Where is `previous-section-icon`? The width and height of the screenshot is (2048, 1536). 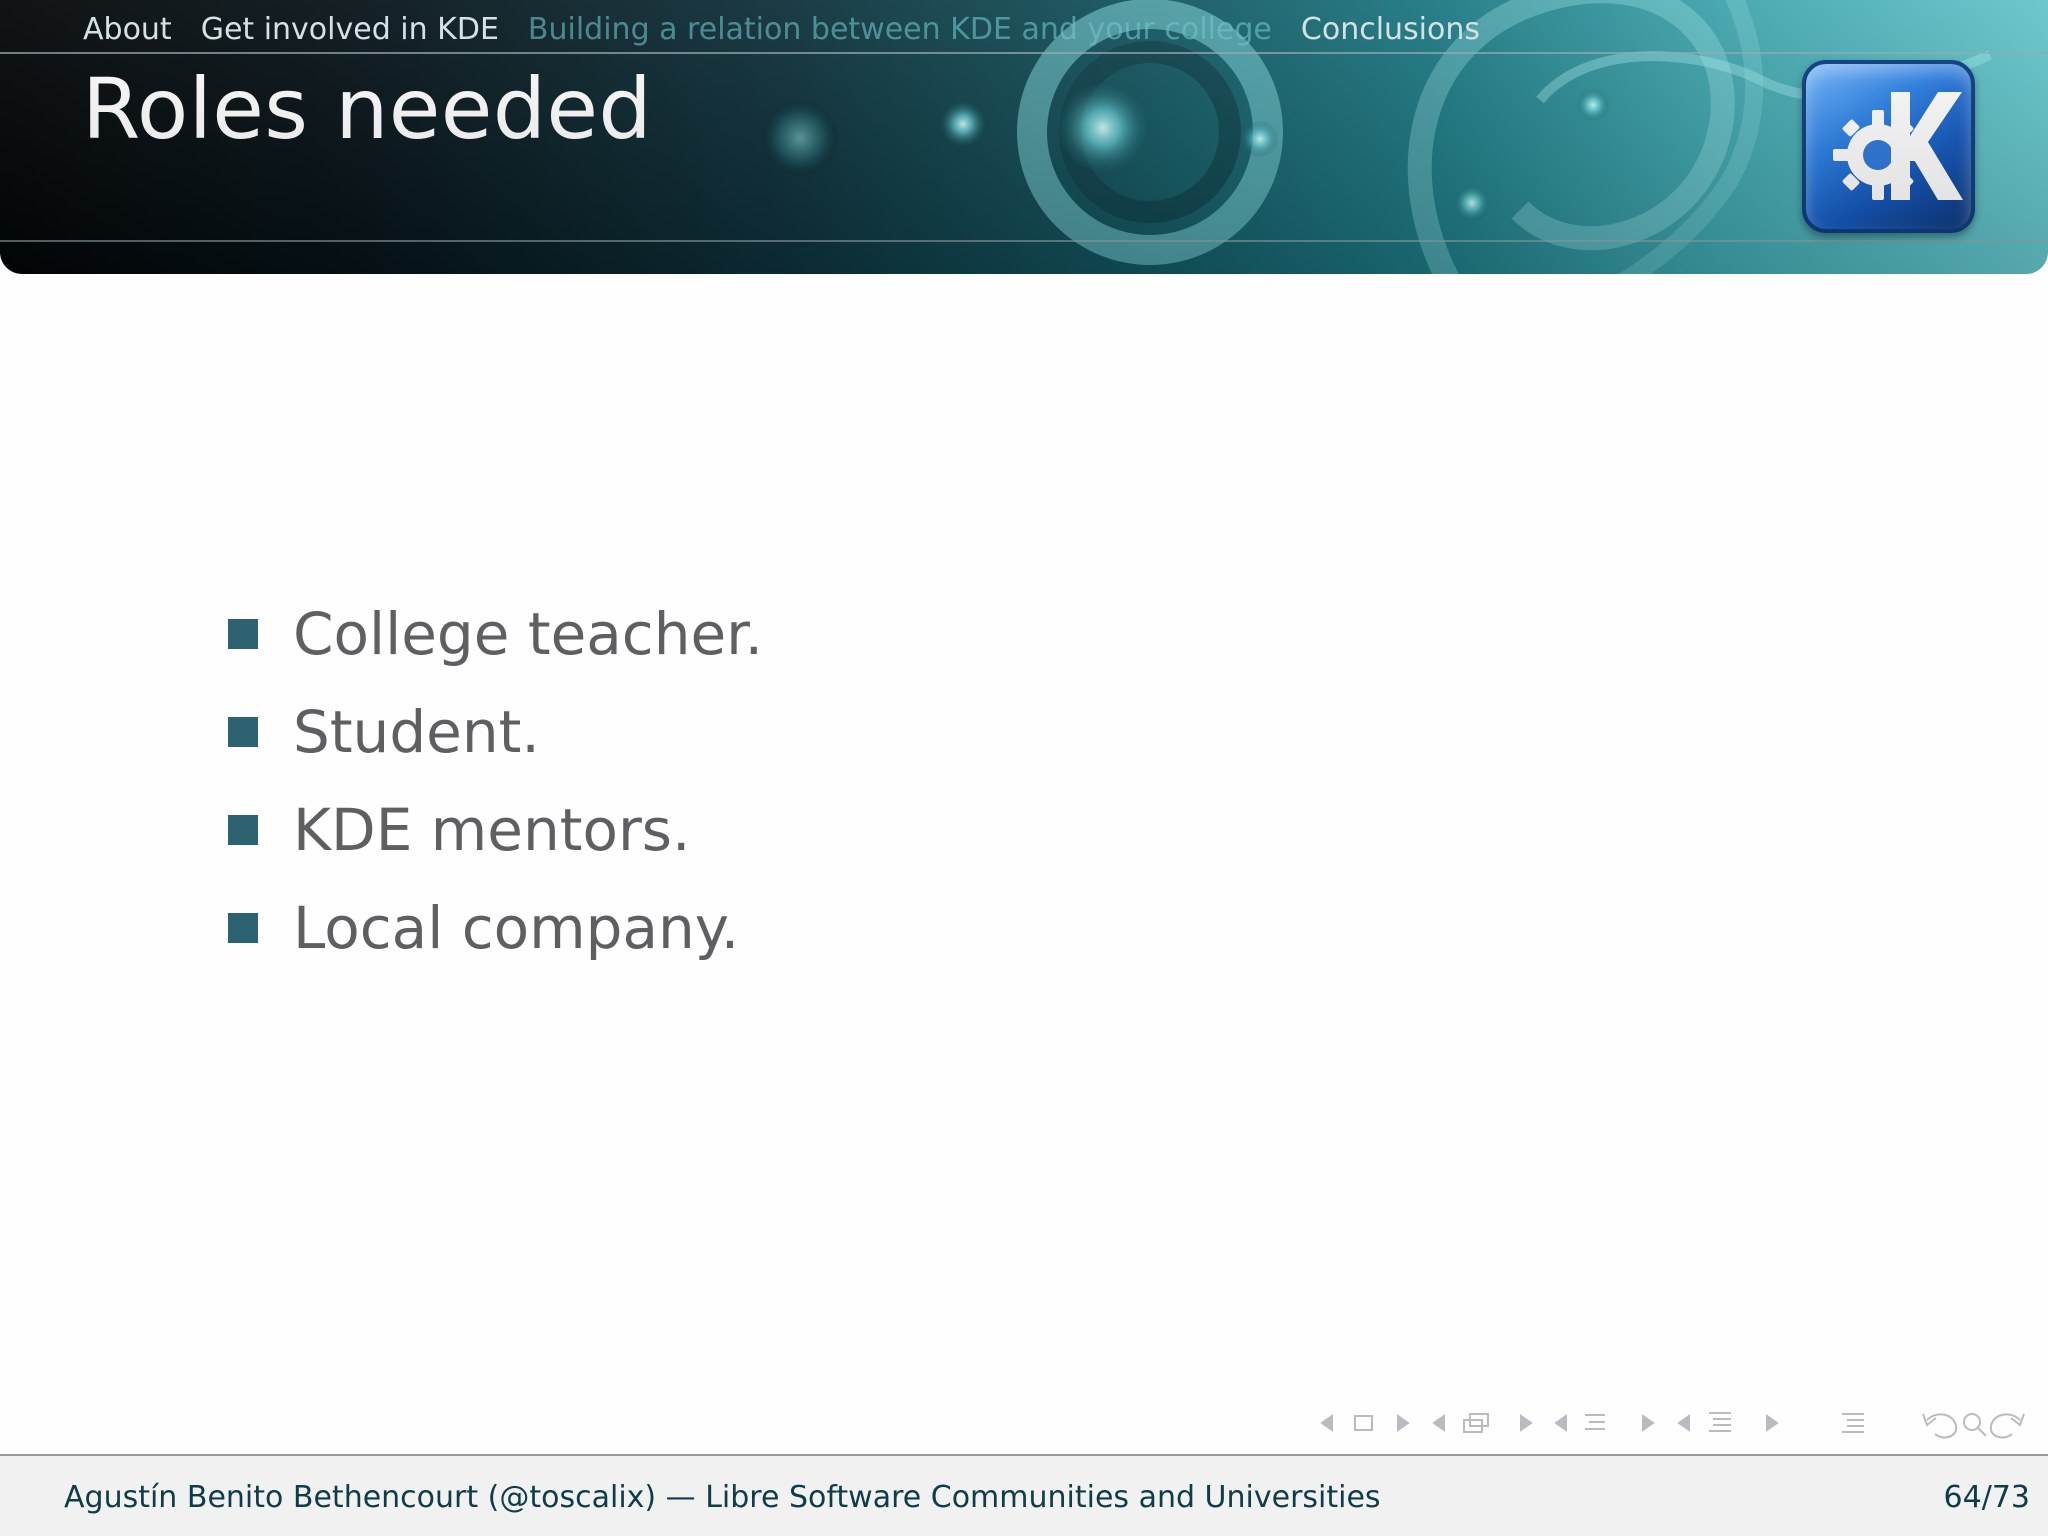
previous-section-icon is located at coordinates (1560, 1423).